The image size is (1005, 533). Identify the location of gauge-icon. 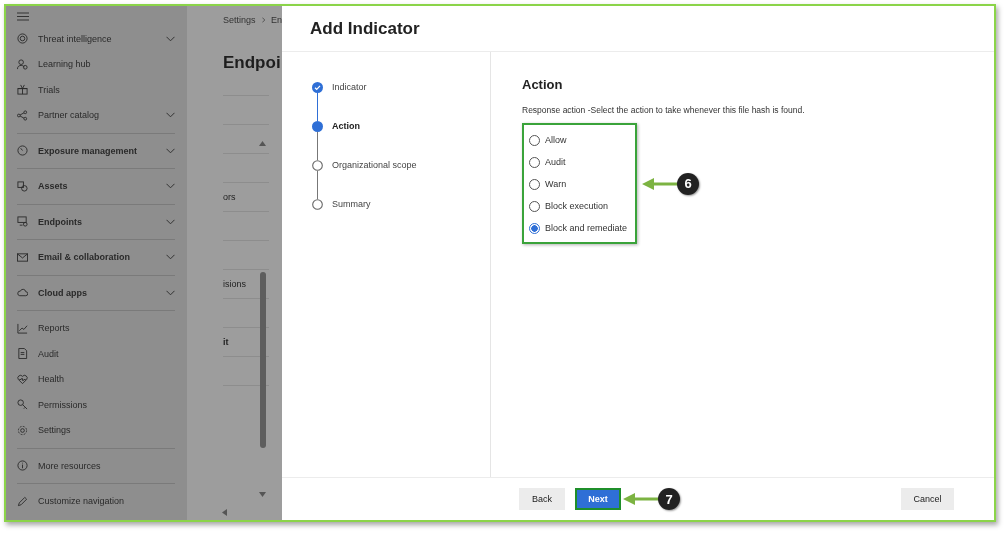
(22, 151).